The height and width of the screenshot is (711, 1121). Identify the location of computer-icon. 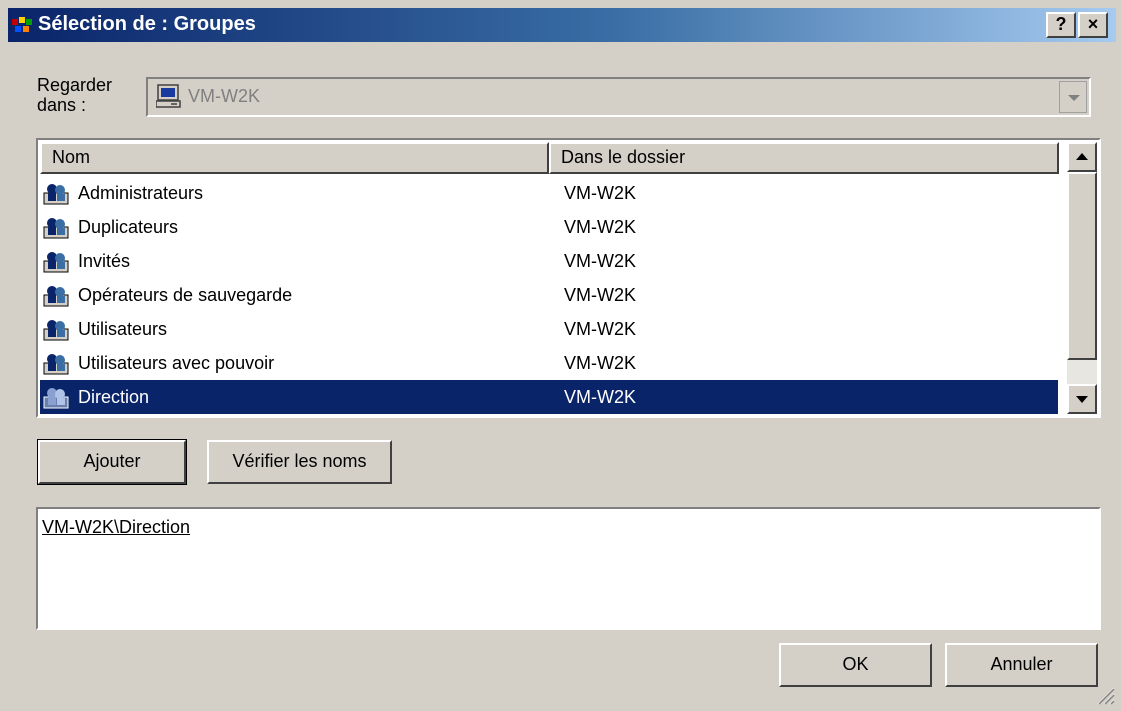
(168, 96).